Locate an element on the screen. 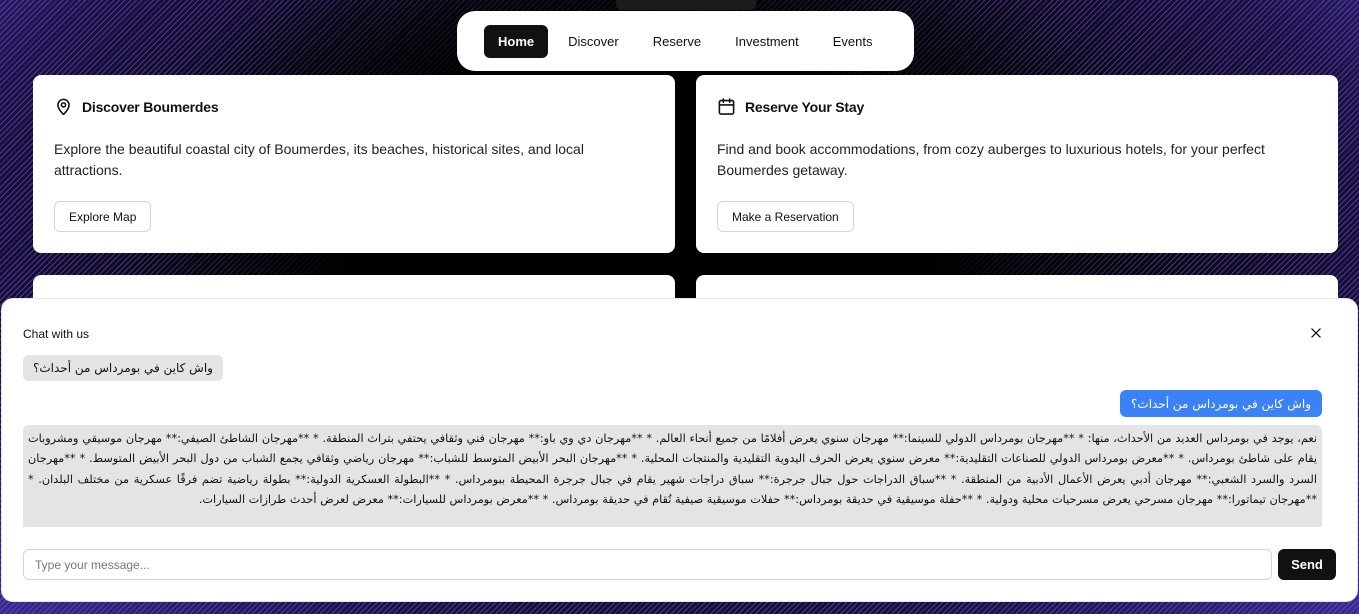 The image size is (1359, 614). reserve-card-title: Reserve Your Stay is located at coordinates (790, 106).